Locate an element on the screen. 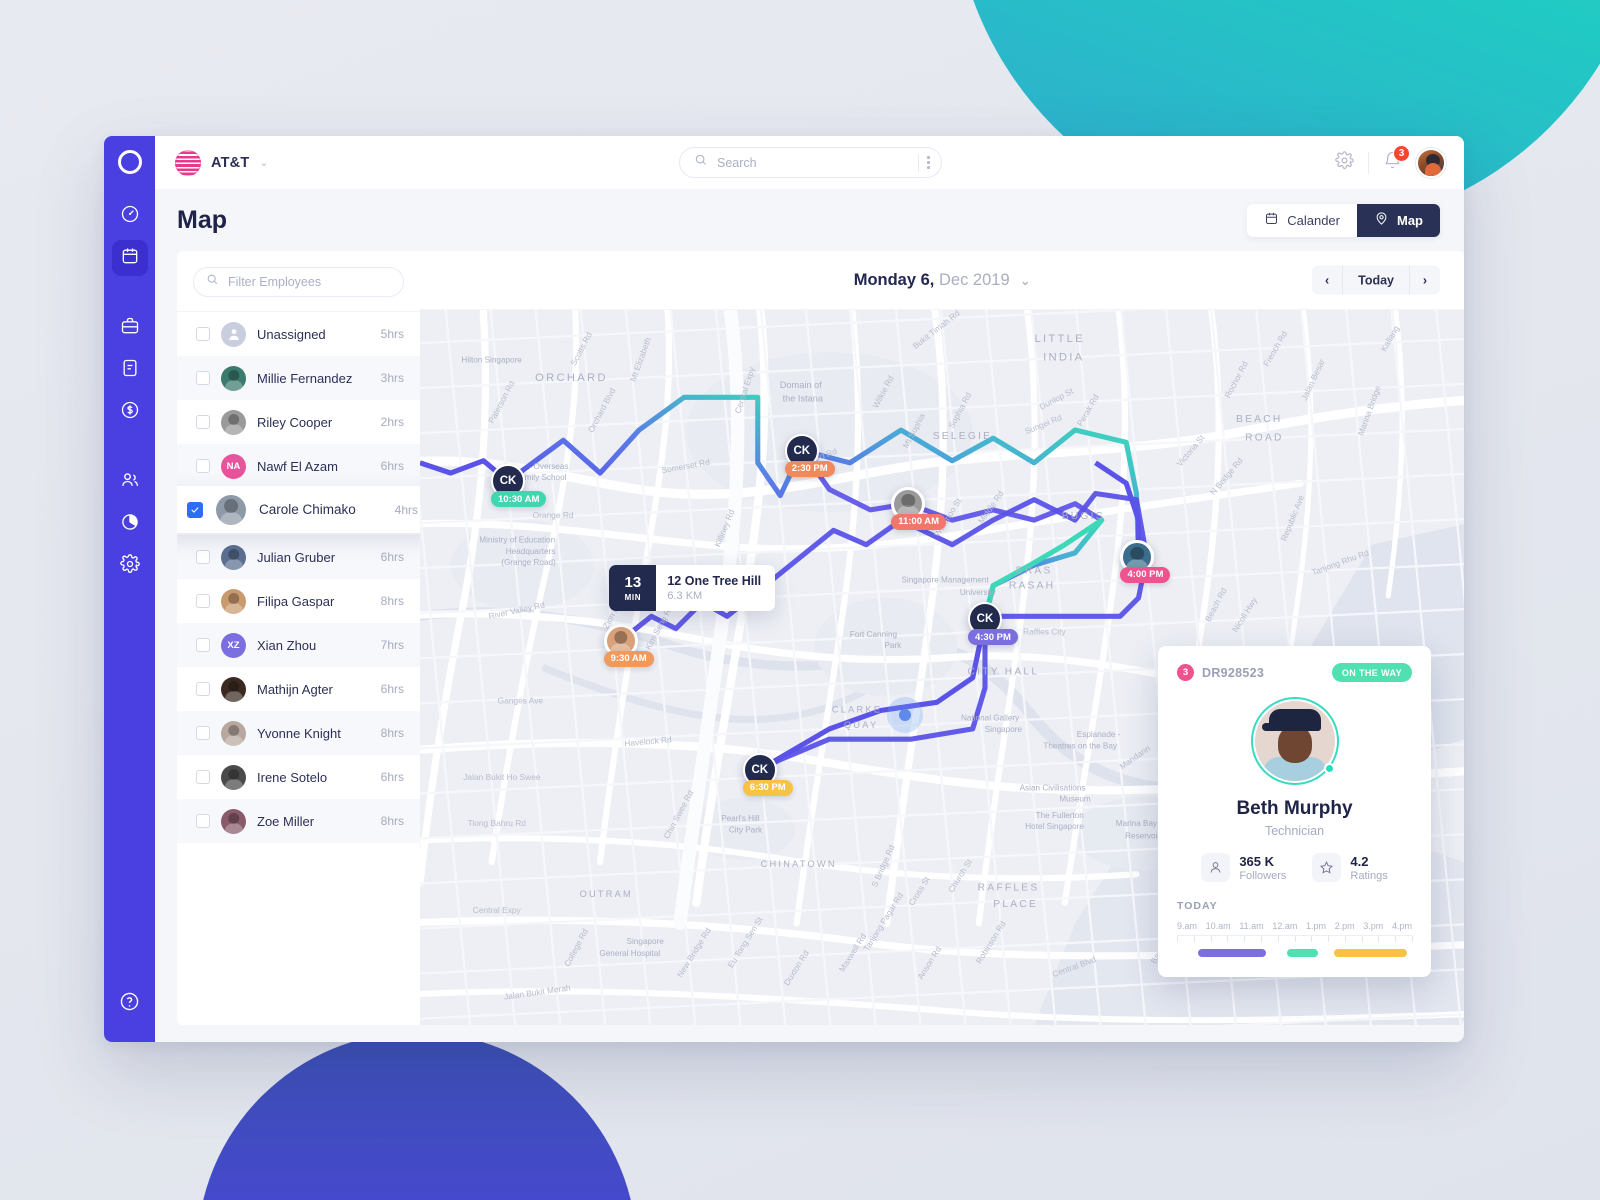  timeline-bar is located at coordinates (1302, 953).